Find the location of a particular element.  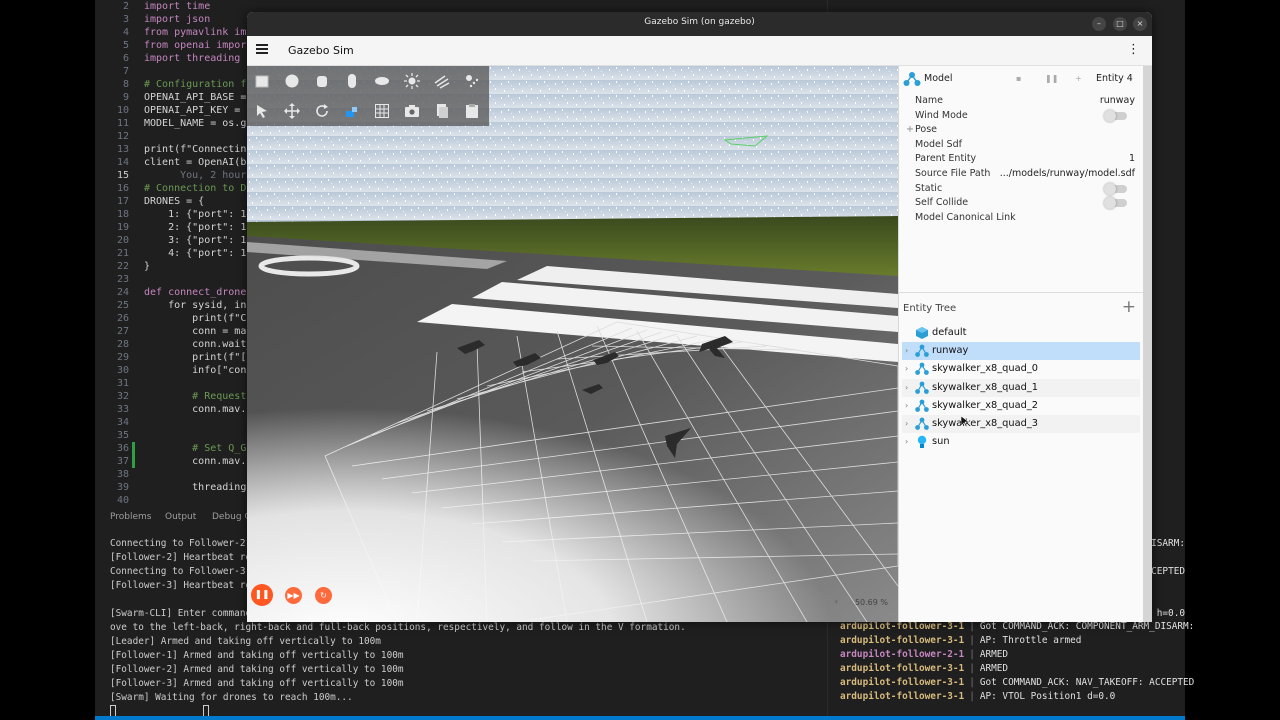

tree-item-label: runway is located at coordinates (950, 351).